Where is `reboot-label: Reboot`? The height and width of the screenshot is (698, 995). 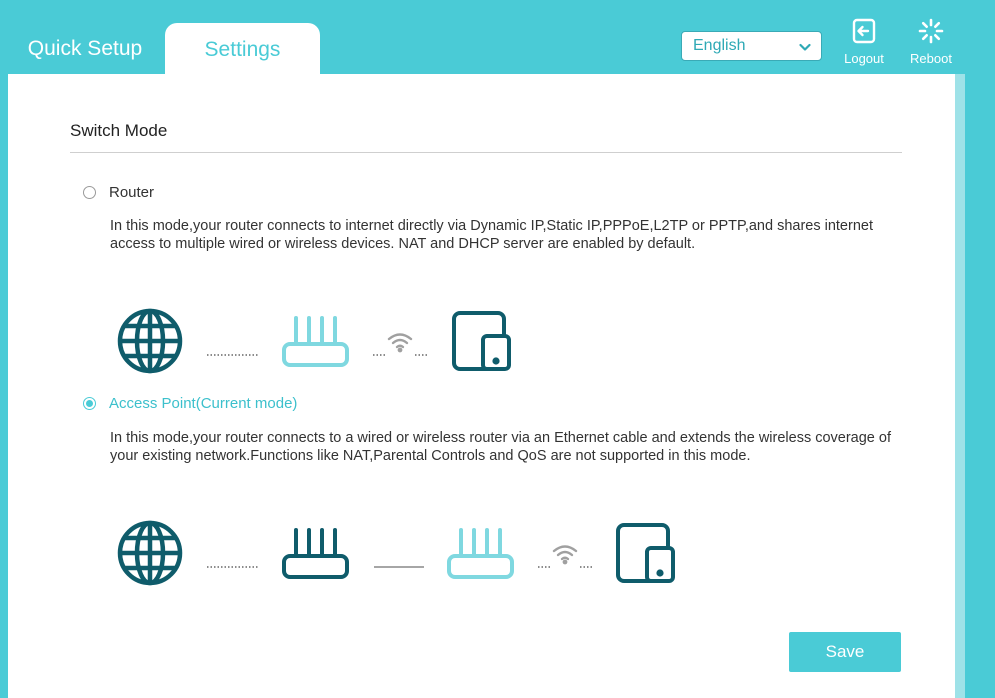
reboot-label: Reboot is located at coordinates (931, 58).